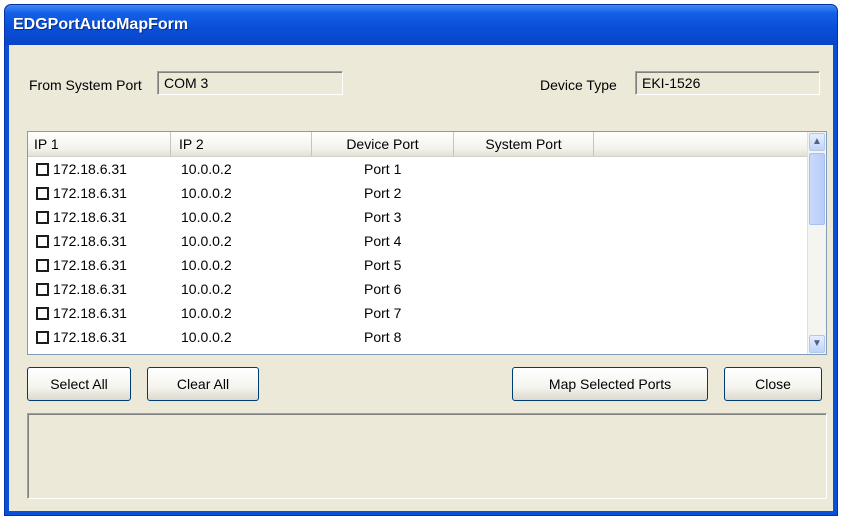  What do you see at coordinates (610, 384) in the screenshot?
I see `map-selected-ports-button: Map Selected Ports` at bounding box center [610, 384].